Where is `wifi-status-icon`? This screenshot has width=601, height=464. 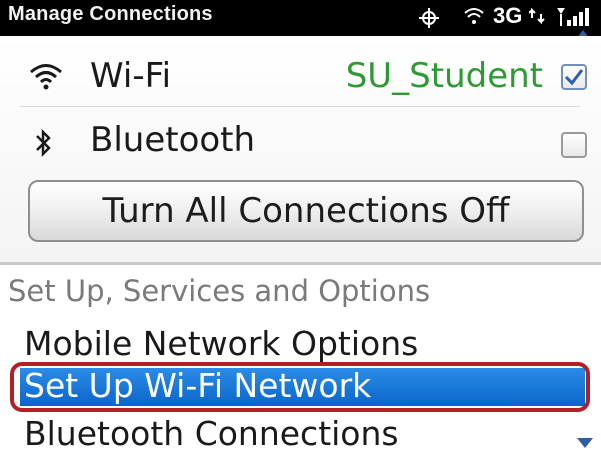 wifi-status-icon is located at coordinates (474, 16).